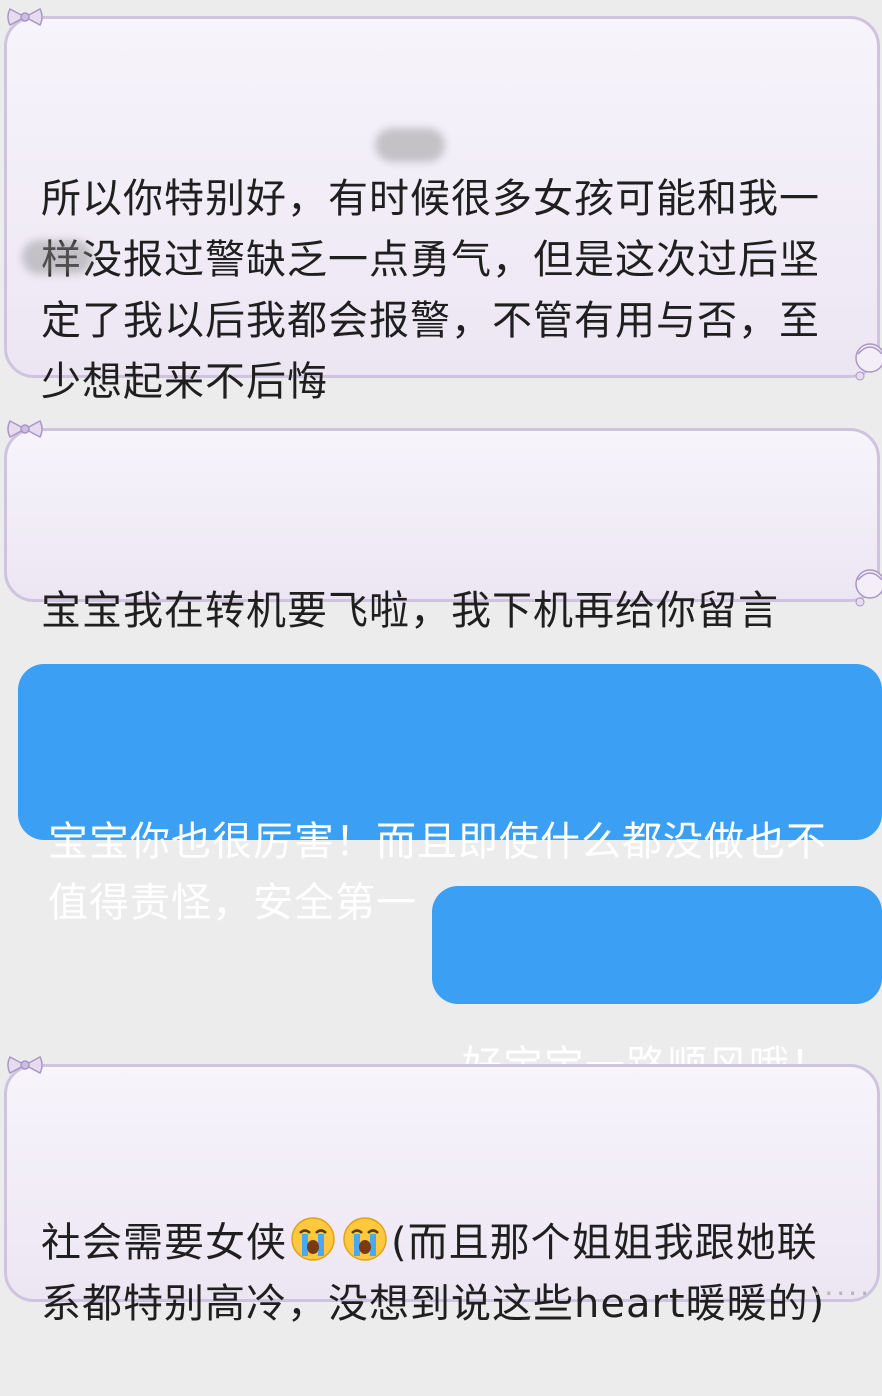 The width and height of the screenshot is (882, 1396). What do you see at coordinates (442, 531) in the screenshot?
I see `incoming-message-bubble: 宝宝我在转机要飞啦，我下机再给你留言` at bounding box center [442, 531].